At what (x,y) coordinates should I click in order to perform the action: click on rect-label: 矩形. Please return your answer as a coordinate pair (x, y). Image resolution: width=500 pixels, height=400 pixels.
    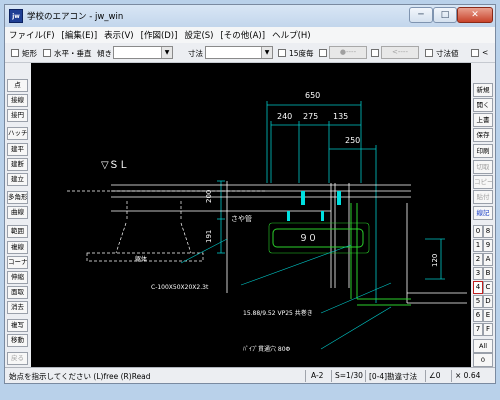
    Looking at the image, I should click on (29, 53).